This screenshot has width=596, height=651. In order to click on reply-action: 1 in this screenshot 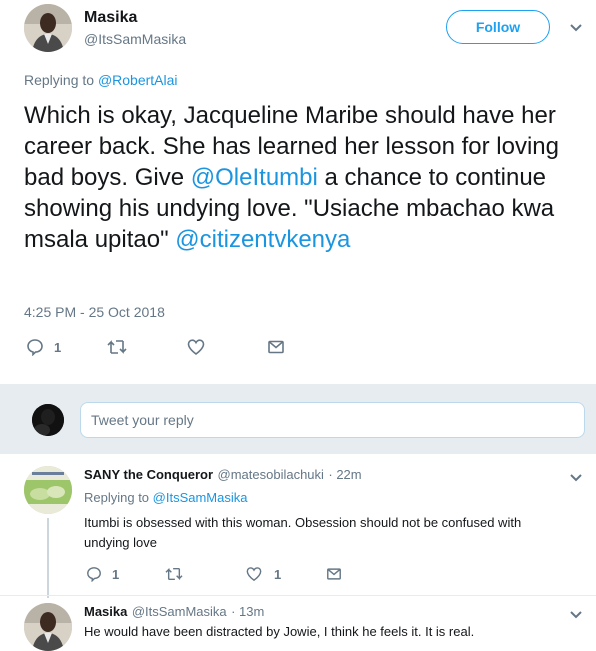, I will do `click(43, 347)`.